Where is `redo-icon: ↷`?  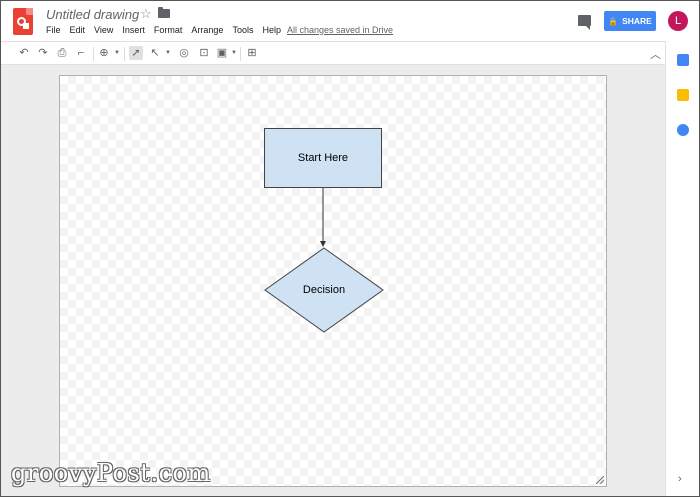 redo-icon: ↷ is located at coordinates (43, 53).